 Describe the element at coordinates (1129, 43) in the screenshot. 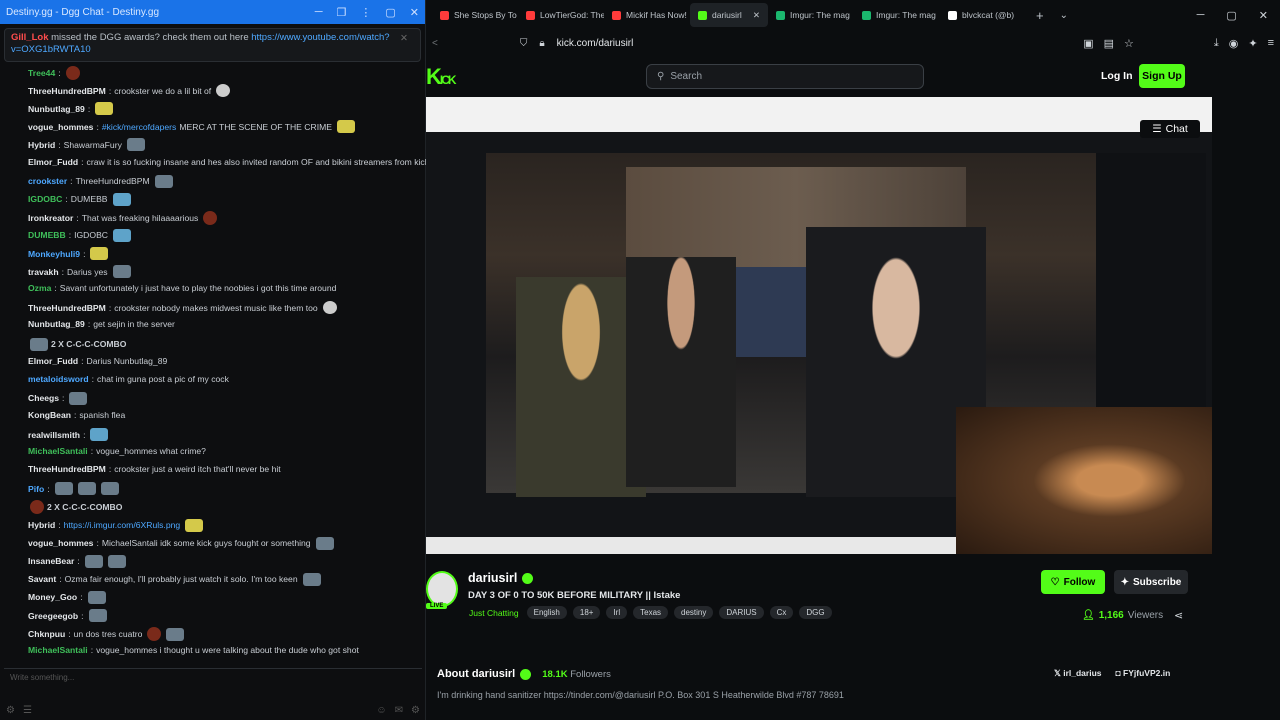

I see `bookmark-star-icon: ☆` at that location.